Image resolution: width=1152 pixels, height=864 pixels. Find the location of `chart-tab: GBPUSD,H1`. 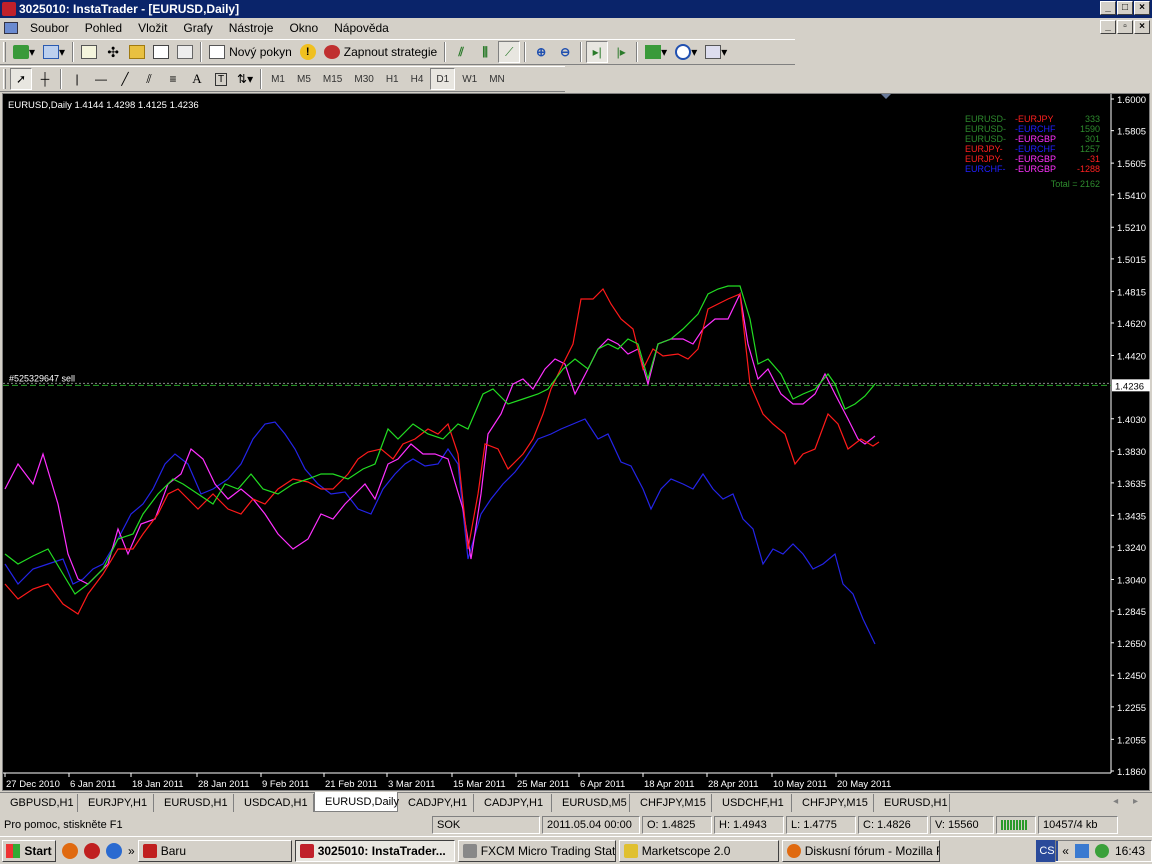

chart-tab: GBPUSD,H1 is located at coordinates (39, 803).